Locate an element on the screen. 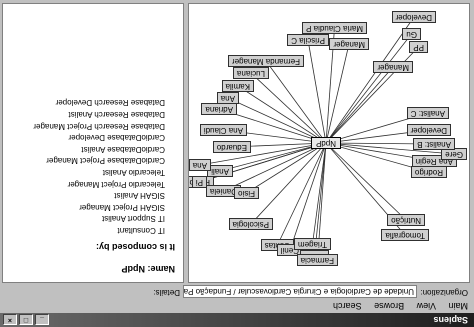  graph-node: Farmacia is located at coordinates (317, 260).